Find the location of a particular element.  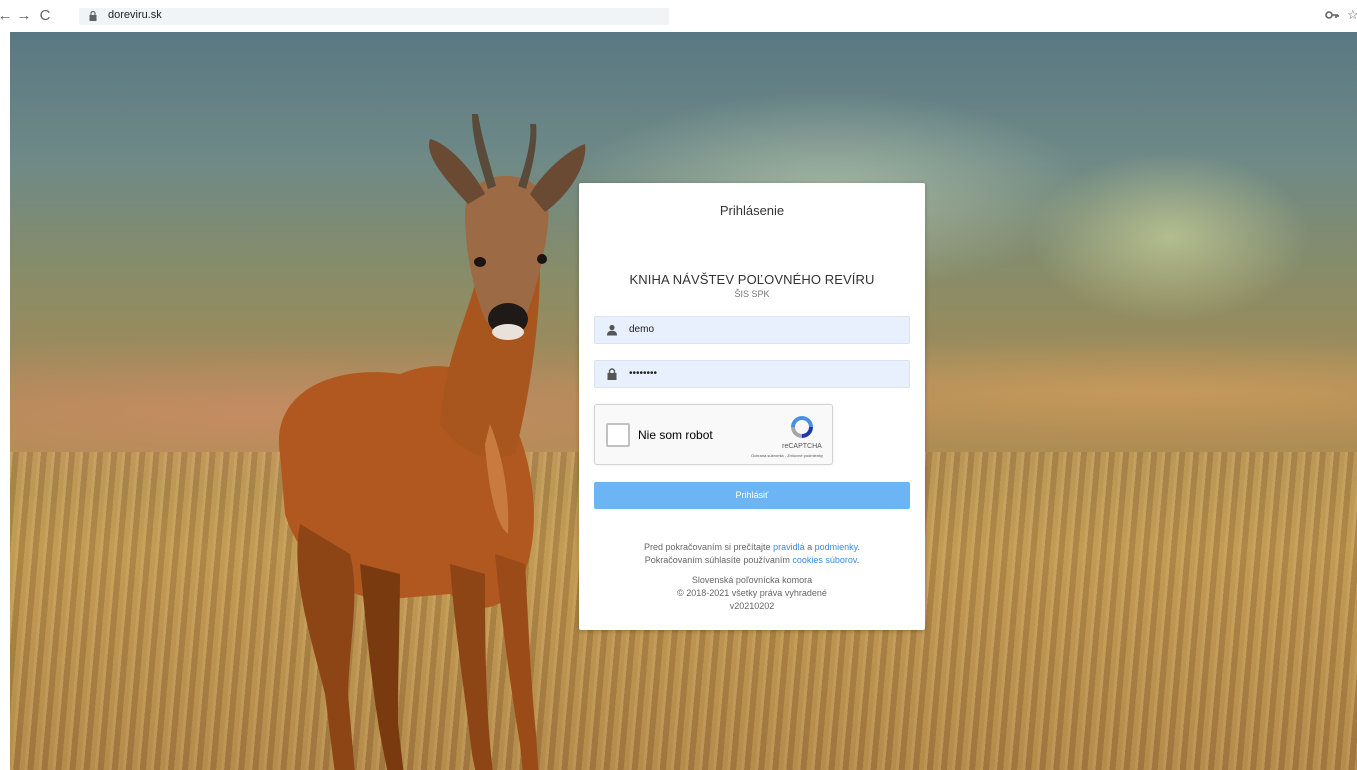

app-title: KNIHA NÁVŠTEV POĽOVNÉHO REVÍRU is located at coordinates (752, 279).